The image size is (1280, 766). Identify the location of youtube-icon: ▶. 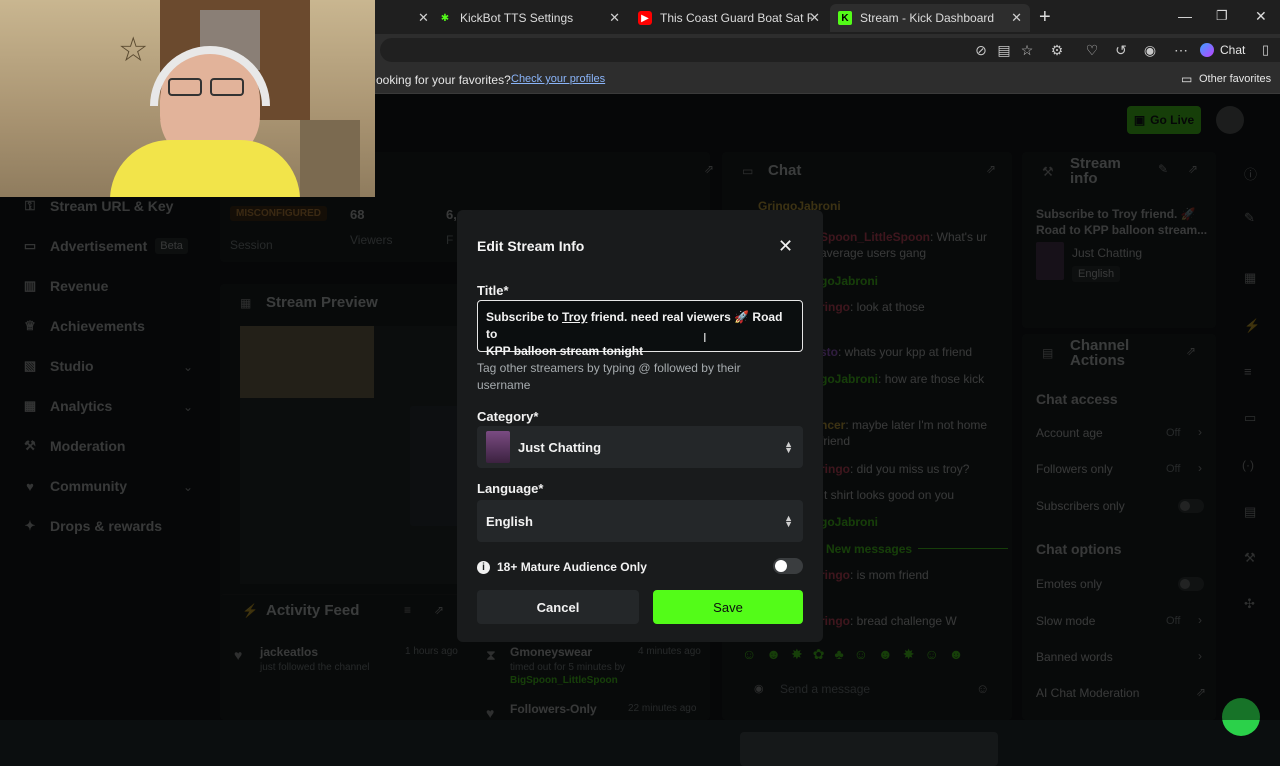
(645, 18).